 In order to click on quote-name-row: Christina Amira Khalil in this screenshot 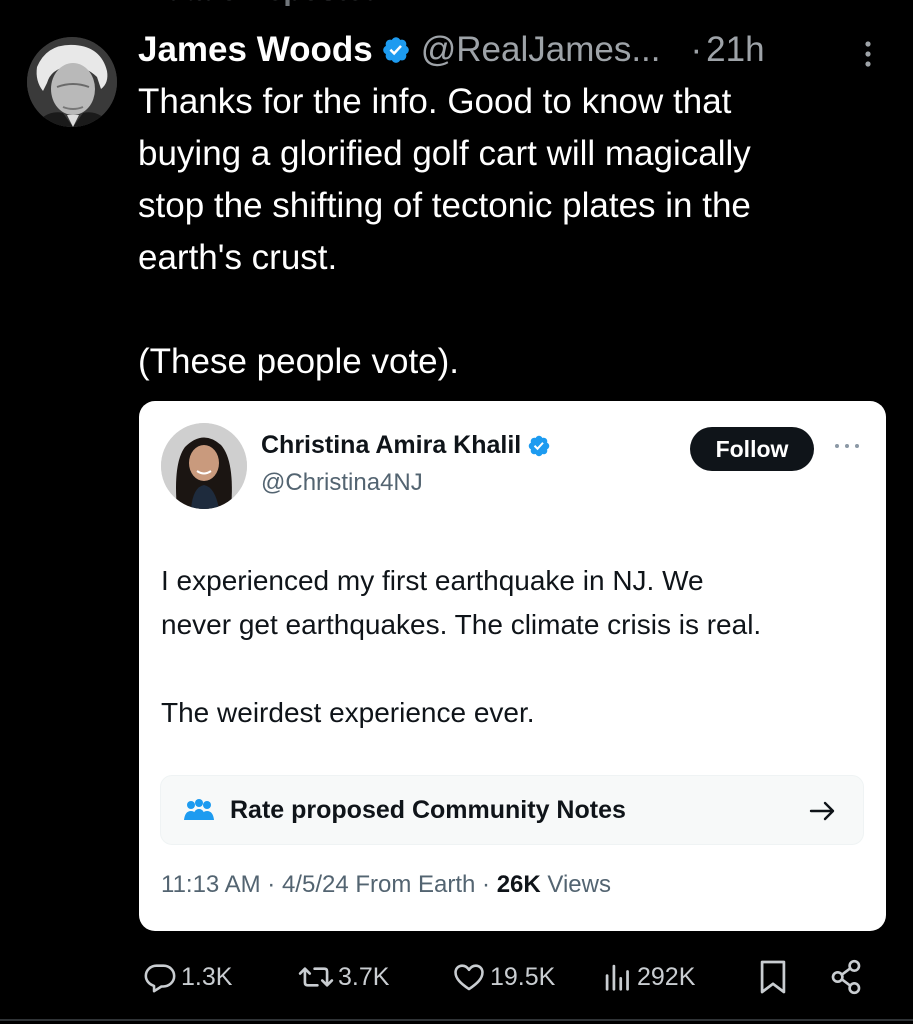, I will do `click(406, 445)`.